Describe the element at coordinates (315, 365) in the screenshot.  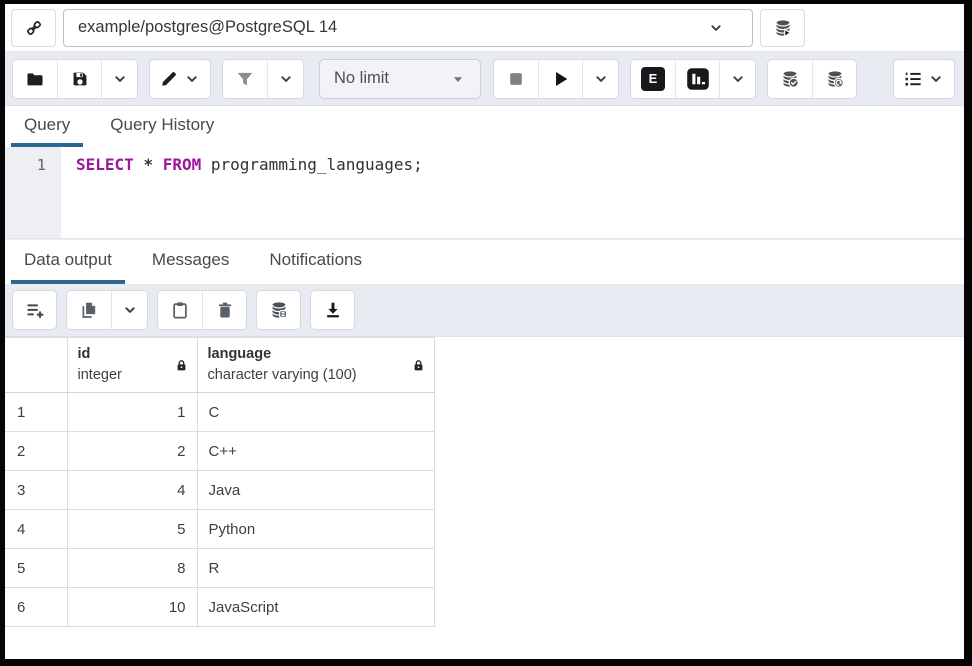
I see `column-header-language: language character varying (100)` at that location.